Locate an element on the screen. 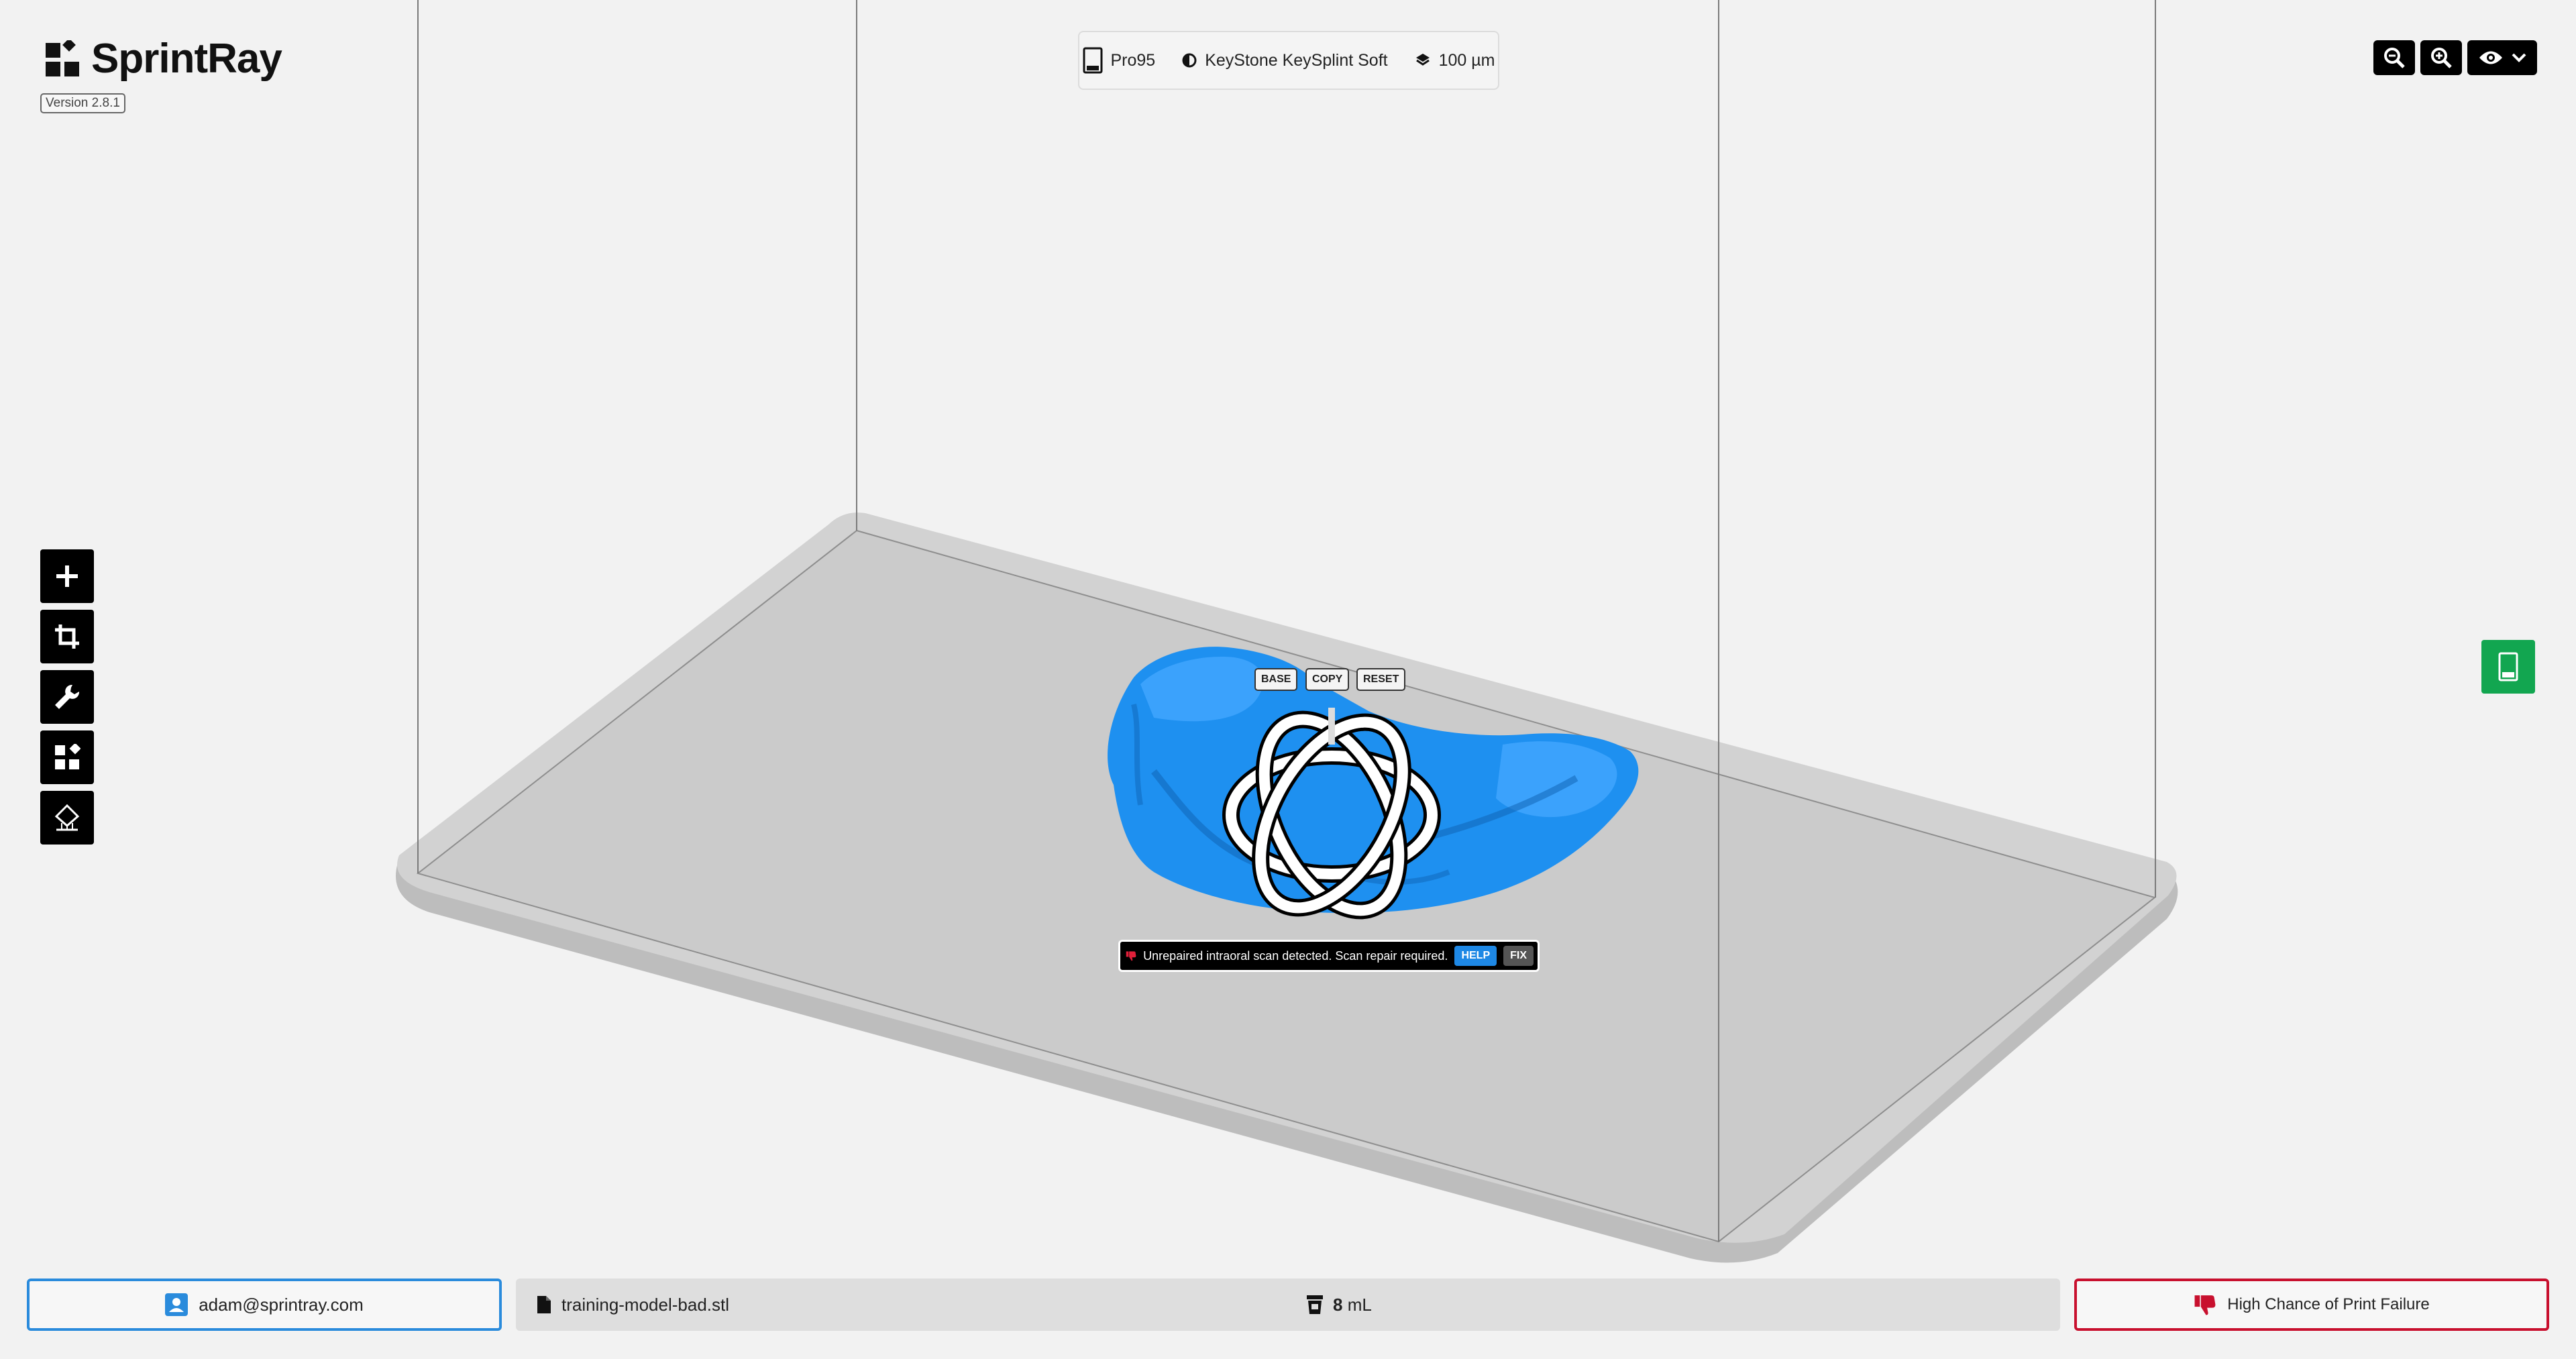  resin-type: KeyStone KeySplint Soft is located at coordinates (1285, 60).